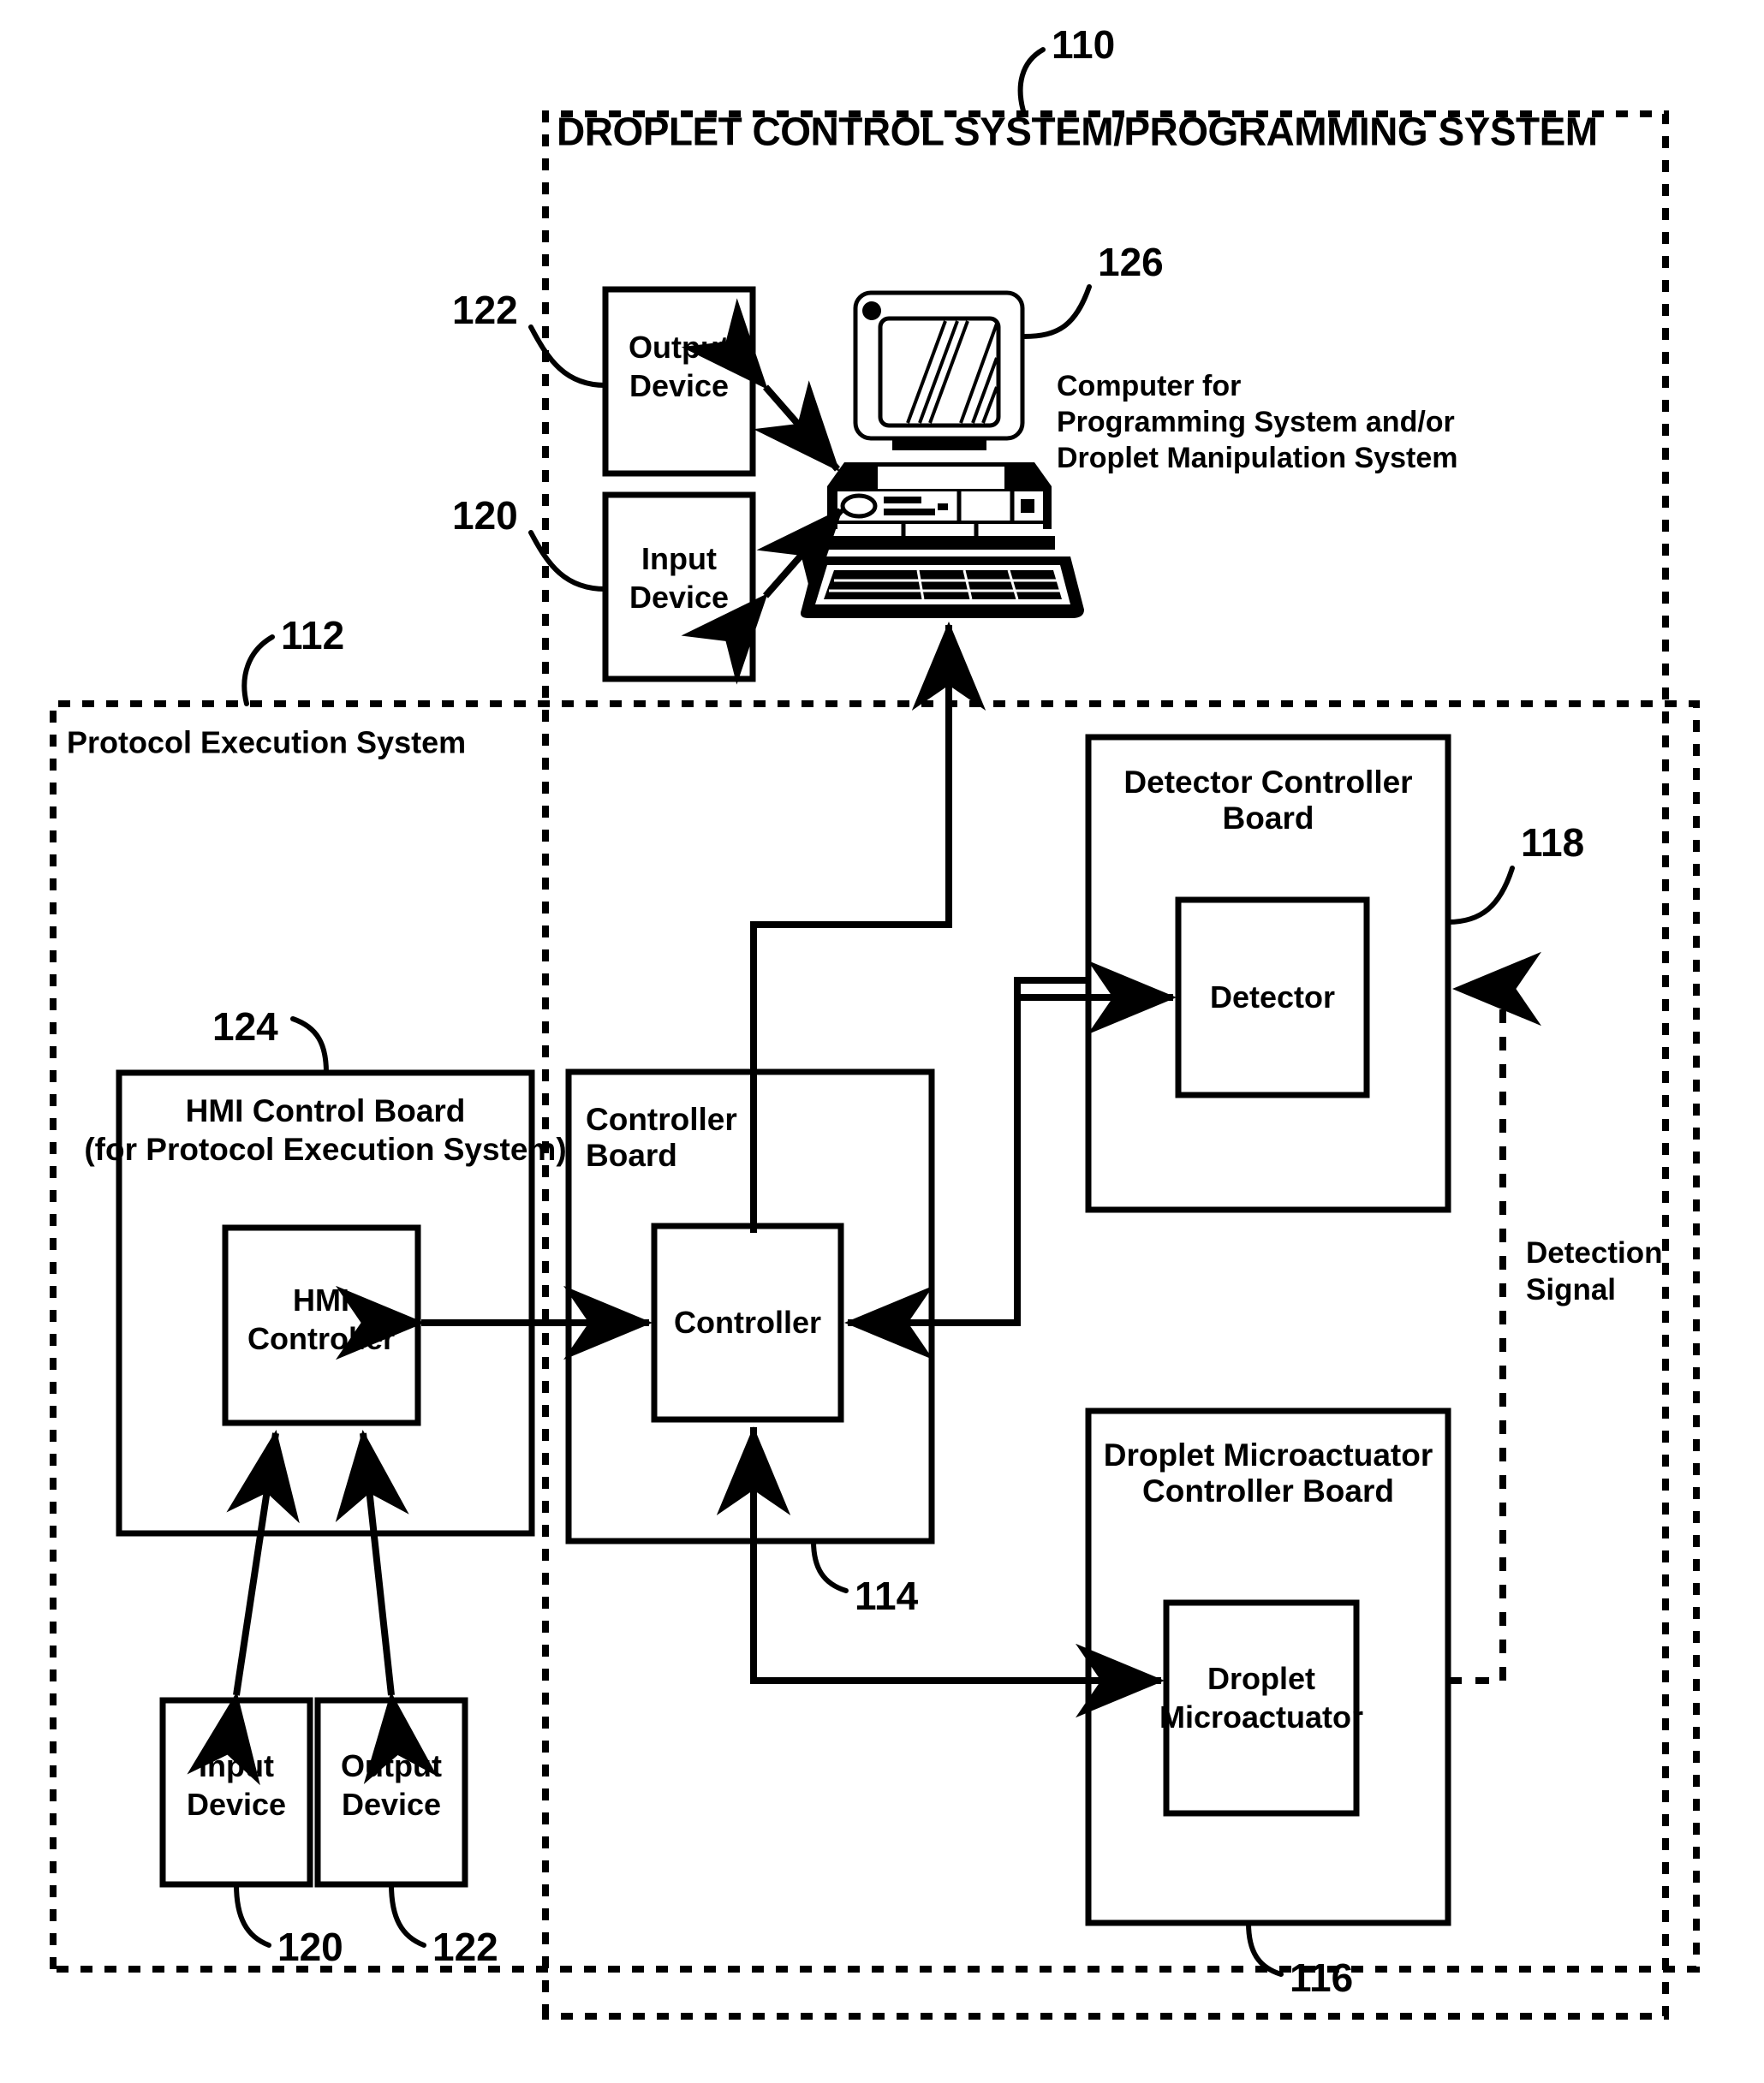 The width and height of the screenshot is (1764, 2083). I want to click on output-device-top-label-1: Output, so click(679, 347).